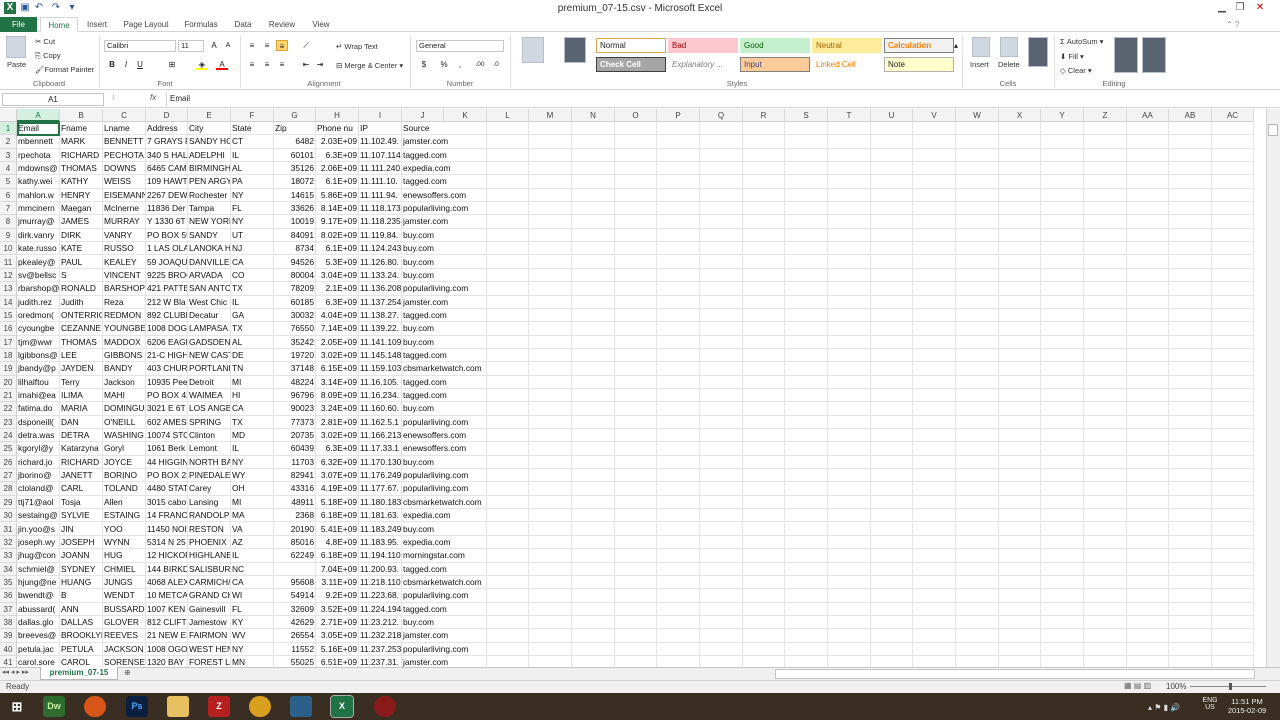 Image resolution: width=1280 pixels, height=720 pixels. Describe the element at coordinates (252, 209) in the screenshot. I see `cell: FL` at that location.